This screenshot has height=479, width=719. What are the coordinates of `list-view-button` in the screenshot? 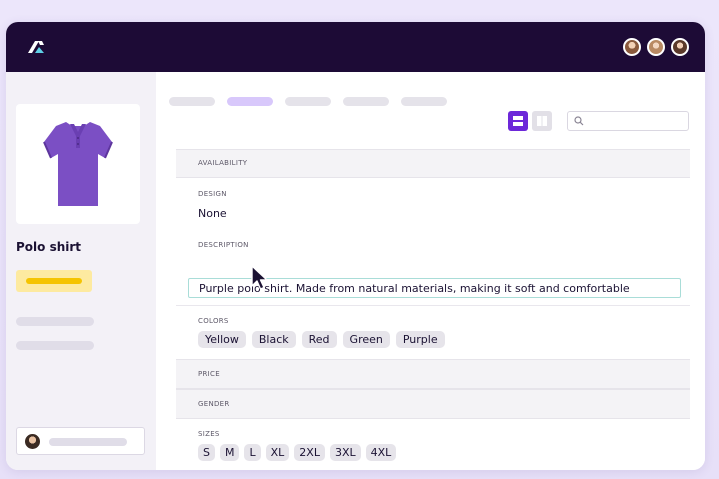 It's located at (518, 121).